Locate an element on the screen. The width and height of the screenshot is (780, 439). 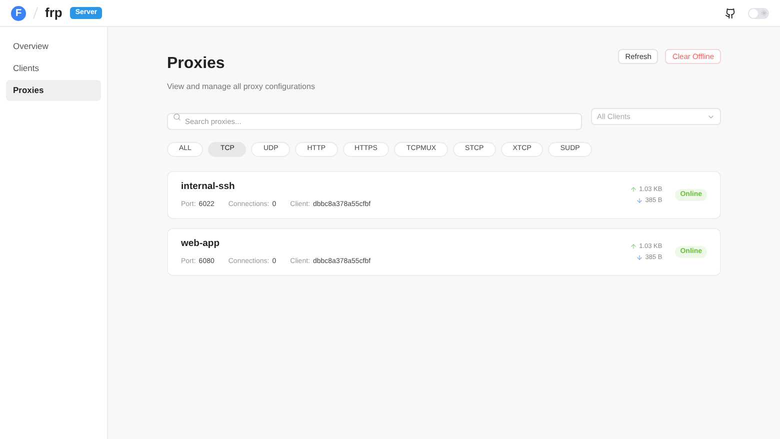
sidebar-item: Clients is located at coordinates (53, 68).